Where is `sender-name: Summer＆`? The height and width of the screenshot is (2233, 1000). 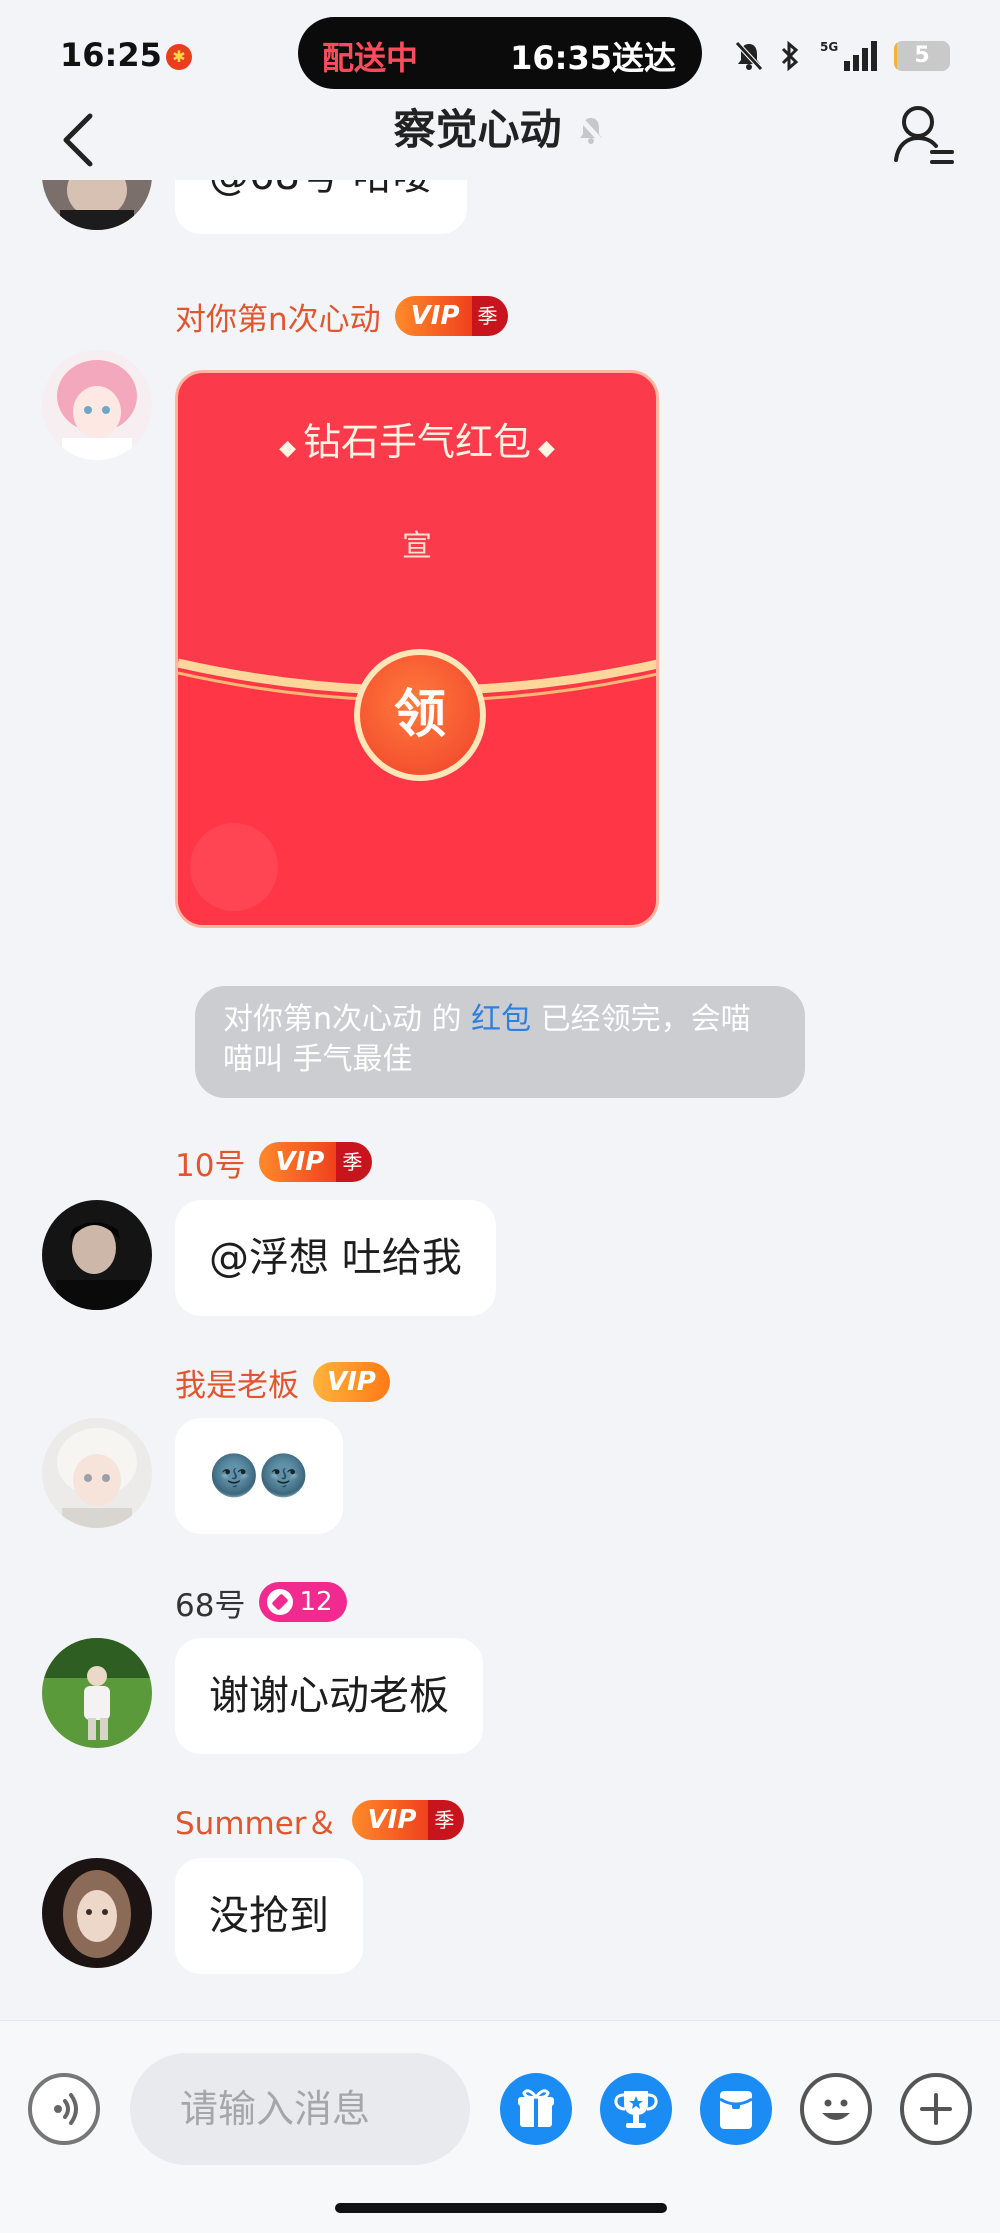
sender-name: Summer＆ is located at coordinates (256, 1820).